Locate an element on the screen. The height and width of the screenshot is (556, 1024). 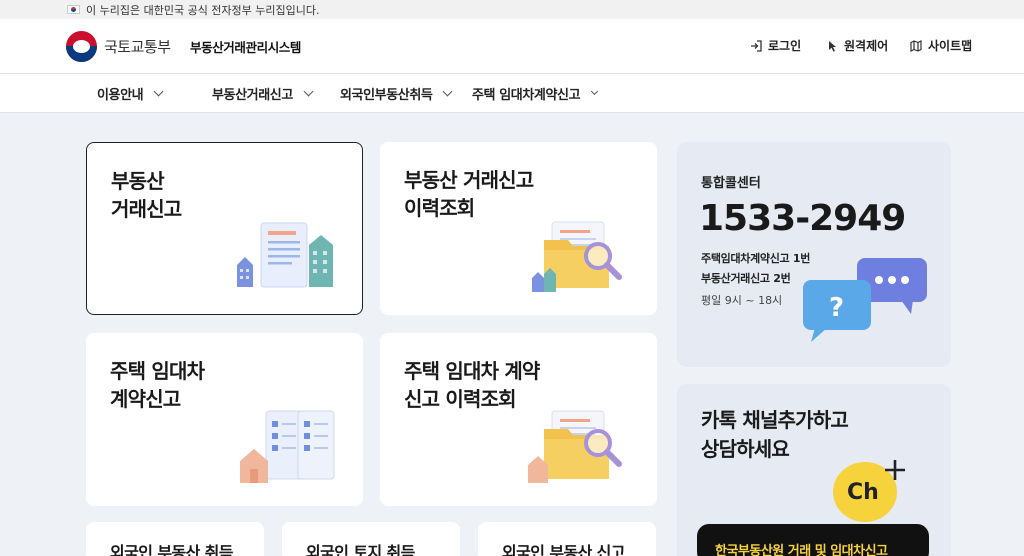
card-foreigner-property-report: 외국인 부동산 신고 is located at coordinates (567, 539).